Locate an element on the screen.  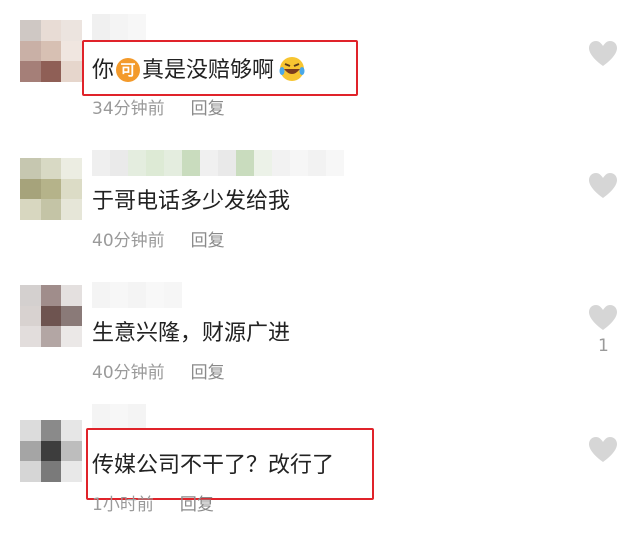
ke-badge-icon: 可 is located at coordinates (128, 70).